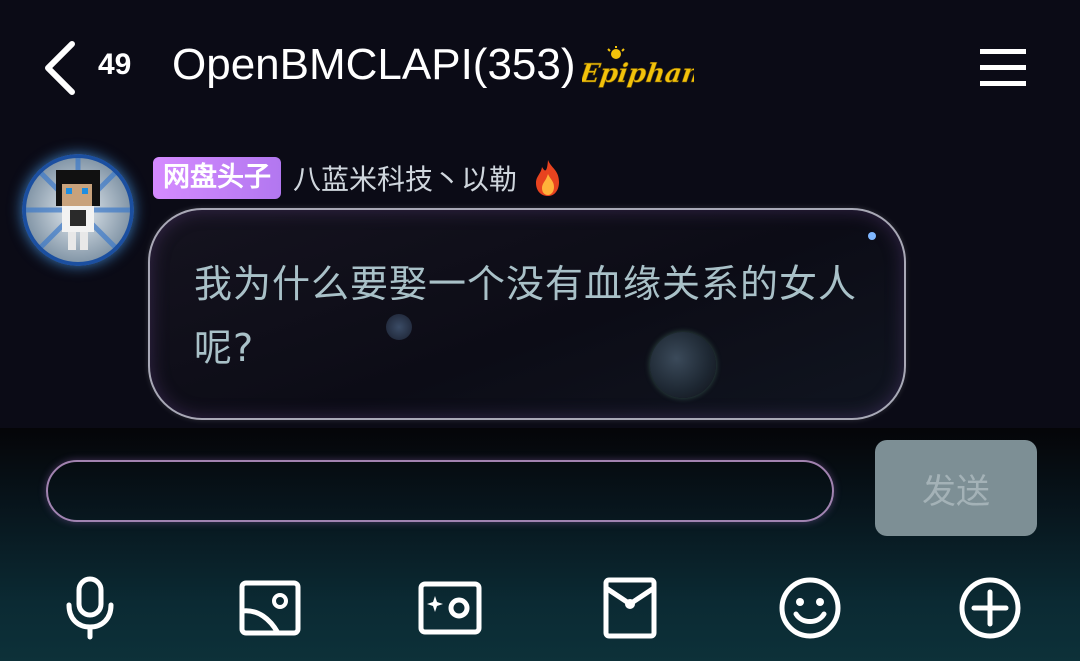  I want to click on red-packet-button, so click(630, 608).